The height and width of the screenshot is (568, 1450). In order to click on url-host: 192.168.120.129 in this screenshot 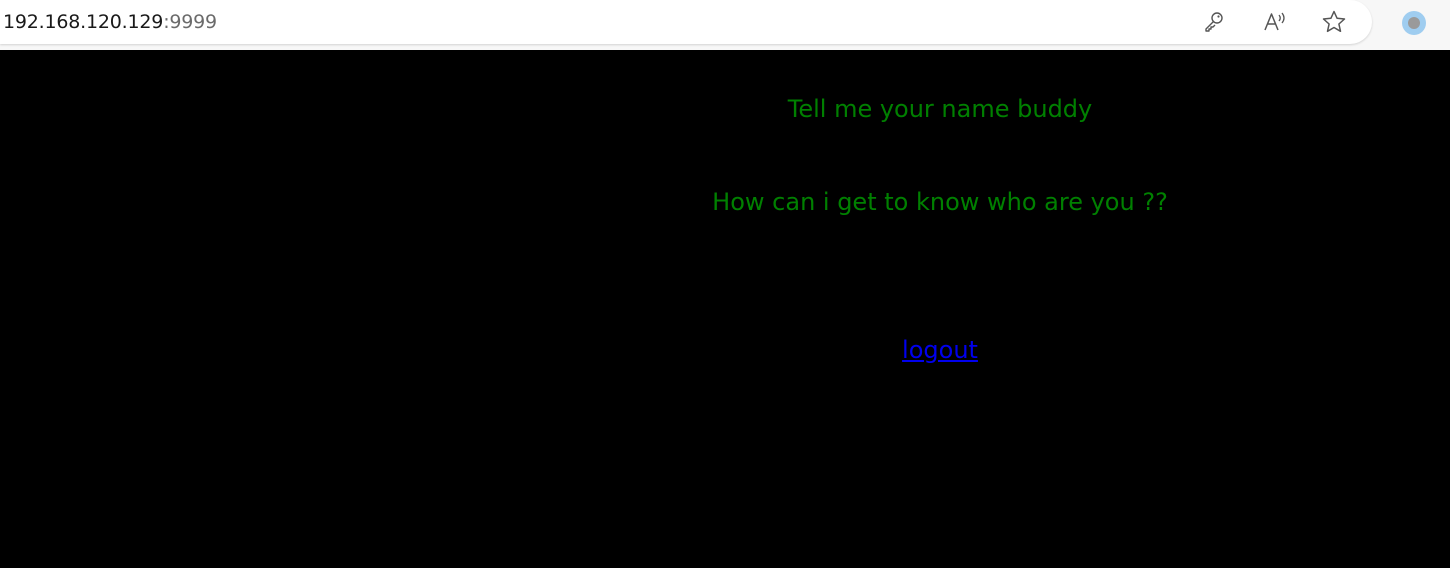, I will do `click(83, 22)`.